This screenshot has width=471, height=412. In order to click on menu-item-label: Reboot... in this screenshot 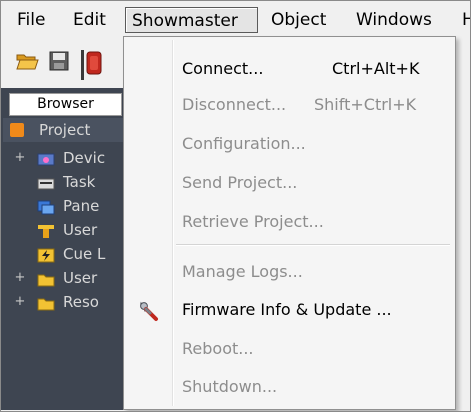, I will do `click(218, 348)`.